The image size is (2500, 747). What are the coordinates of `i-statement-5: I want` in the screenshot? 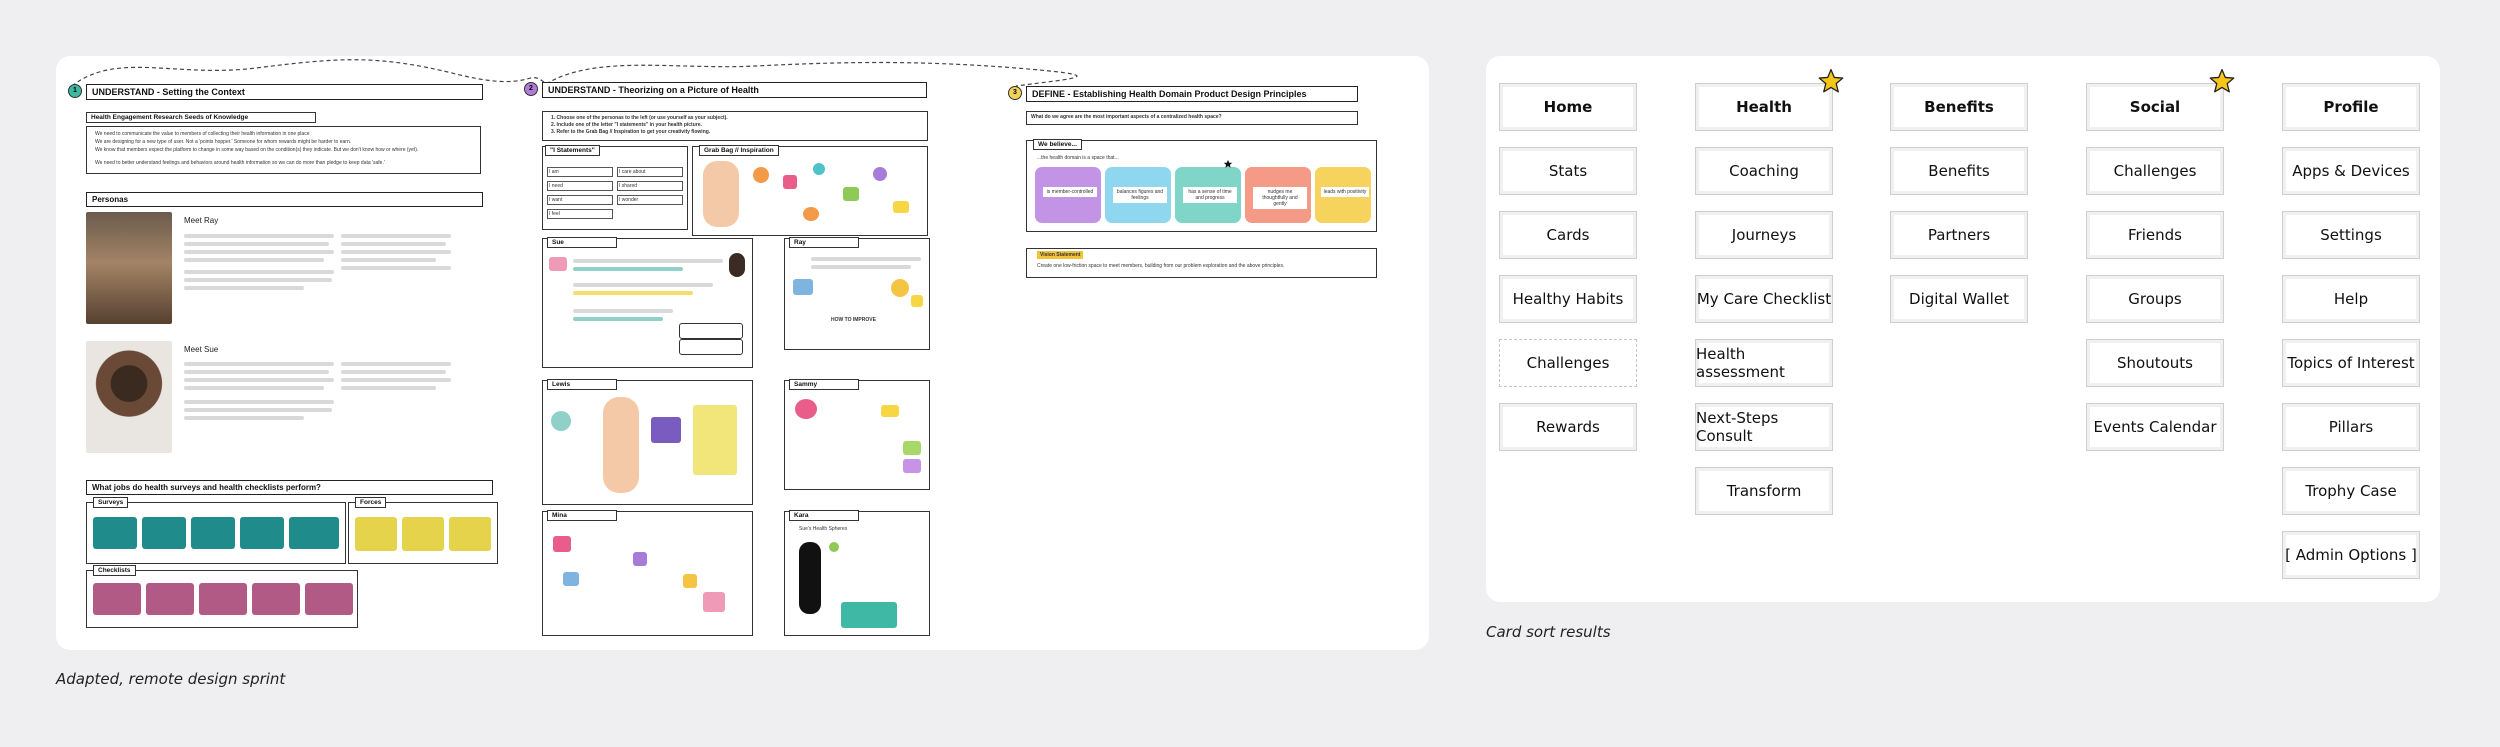 It's located at (580, 200).